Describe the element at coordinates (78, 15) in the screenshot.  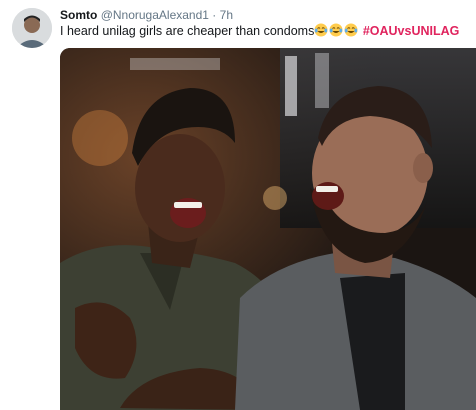
I see `display-name: Somto` at that location.